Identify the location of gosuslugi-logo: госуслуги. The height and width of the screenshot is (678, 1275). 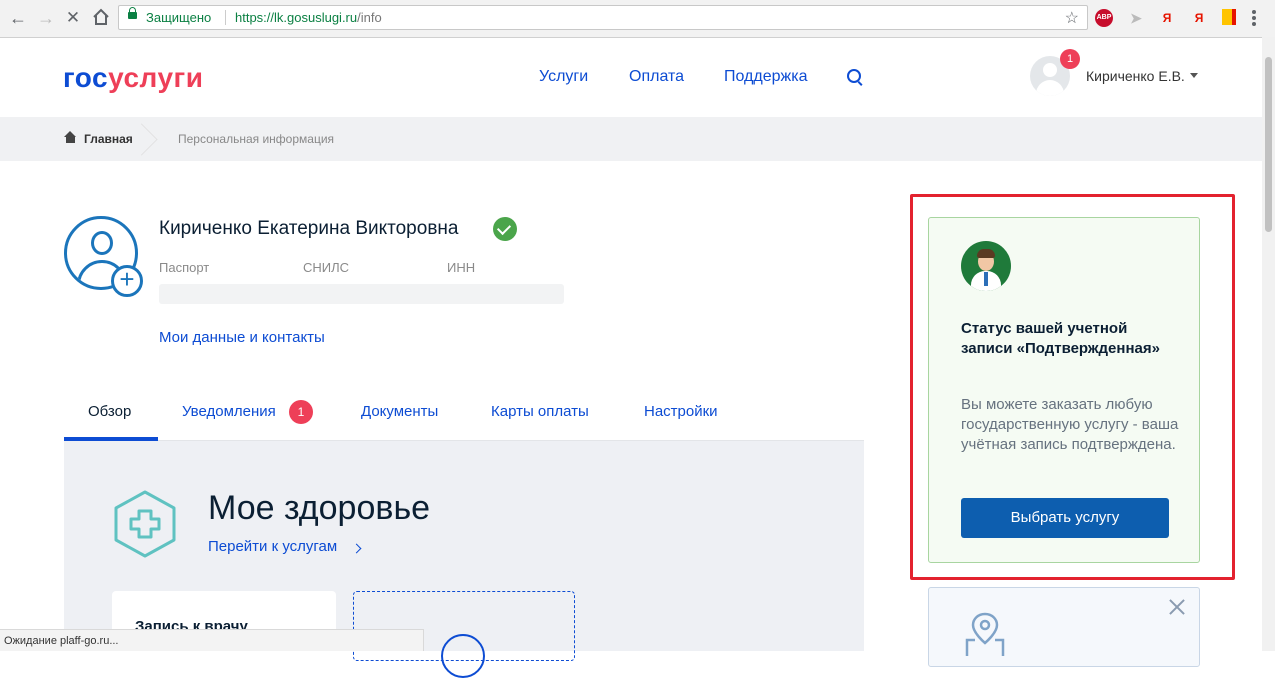
(133, 78).